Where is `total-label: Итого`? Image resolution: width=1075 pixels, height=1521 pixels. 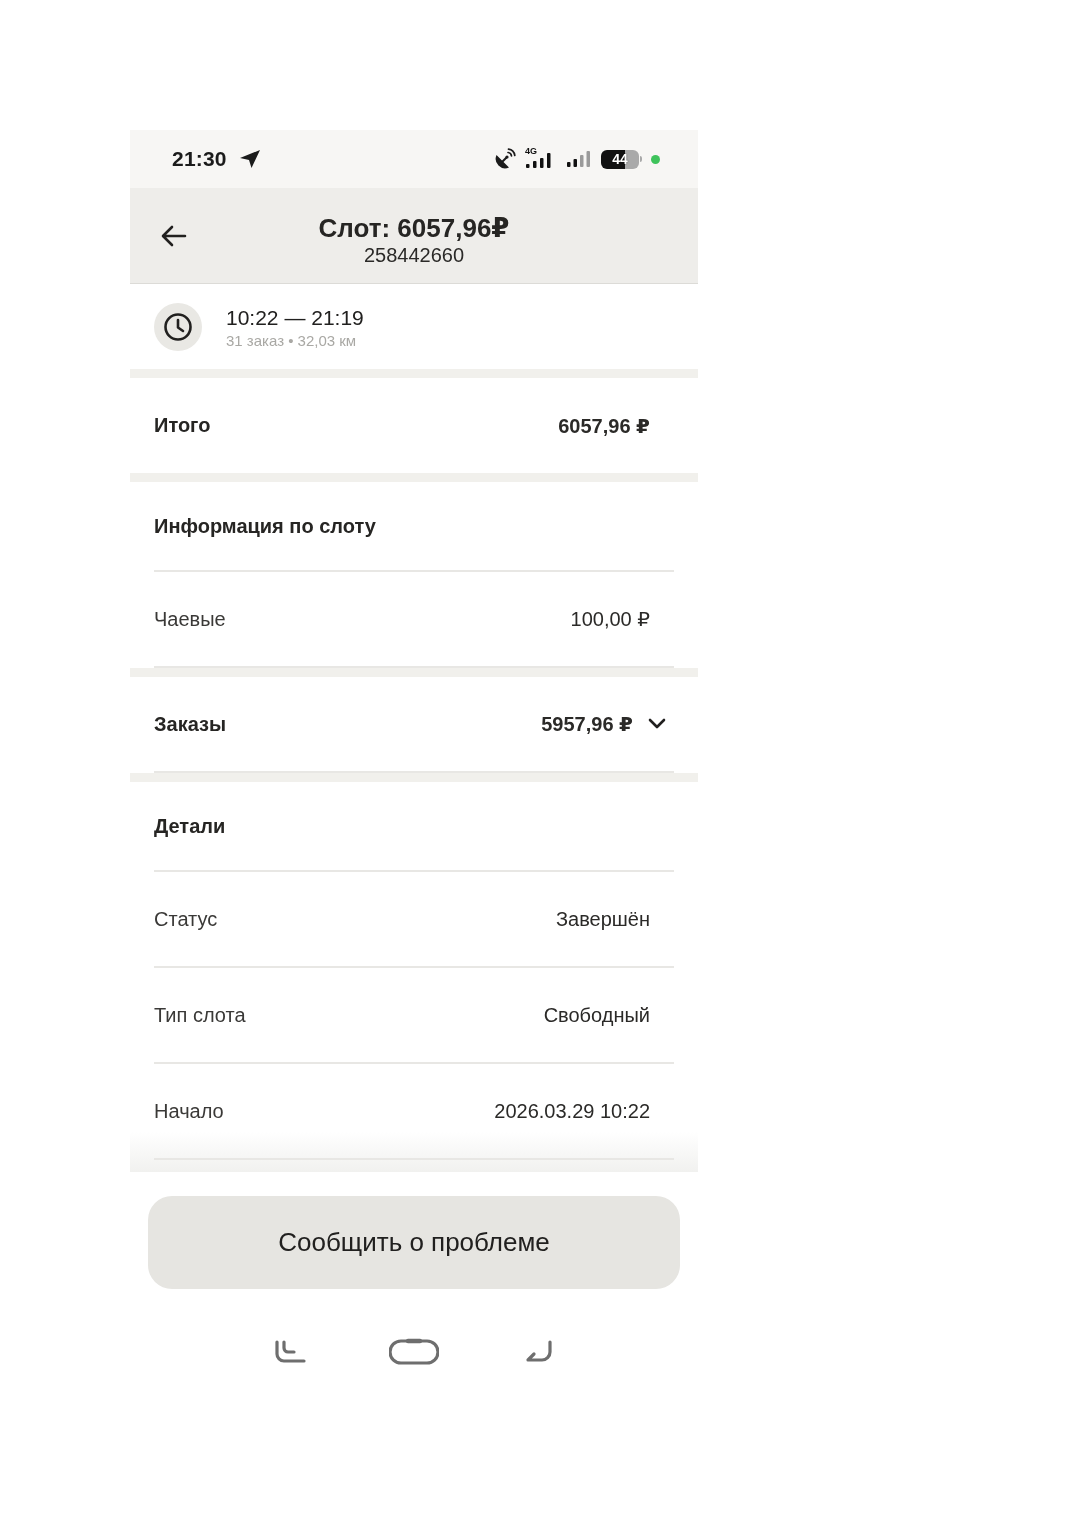
total-label: Итого is located at coordinates (183, 425).